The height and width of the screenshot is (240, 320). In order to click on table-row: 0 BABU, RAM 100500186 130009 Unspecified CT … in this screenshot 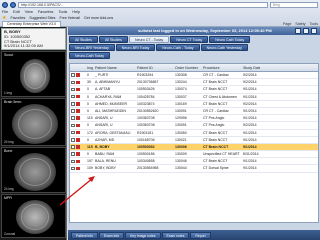, I will do `click(194, 155)`.